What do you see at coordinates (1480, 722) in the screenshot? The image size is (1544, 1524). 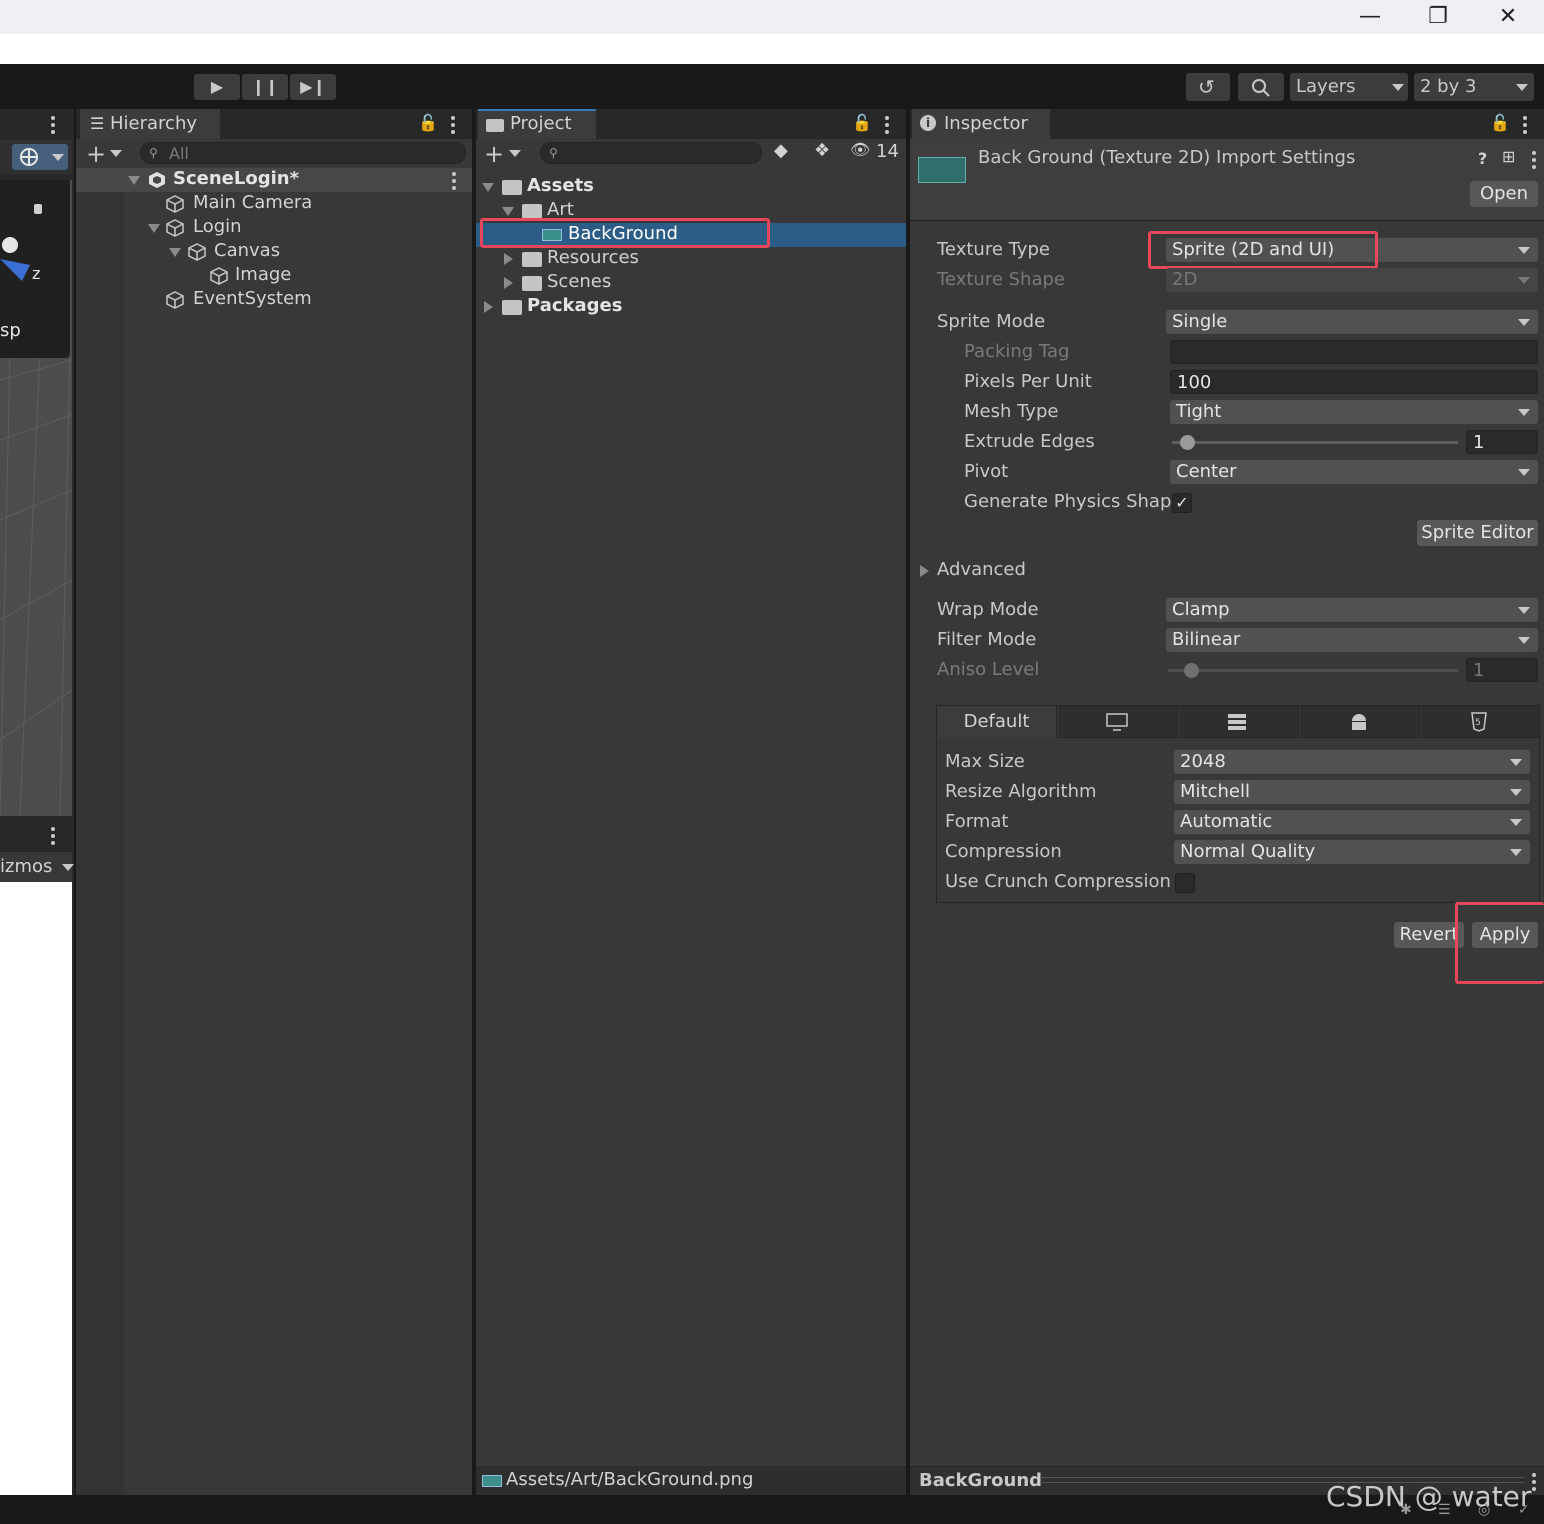 I see `tab-webgl-platform: 5` at bounding box center [1480, 722].